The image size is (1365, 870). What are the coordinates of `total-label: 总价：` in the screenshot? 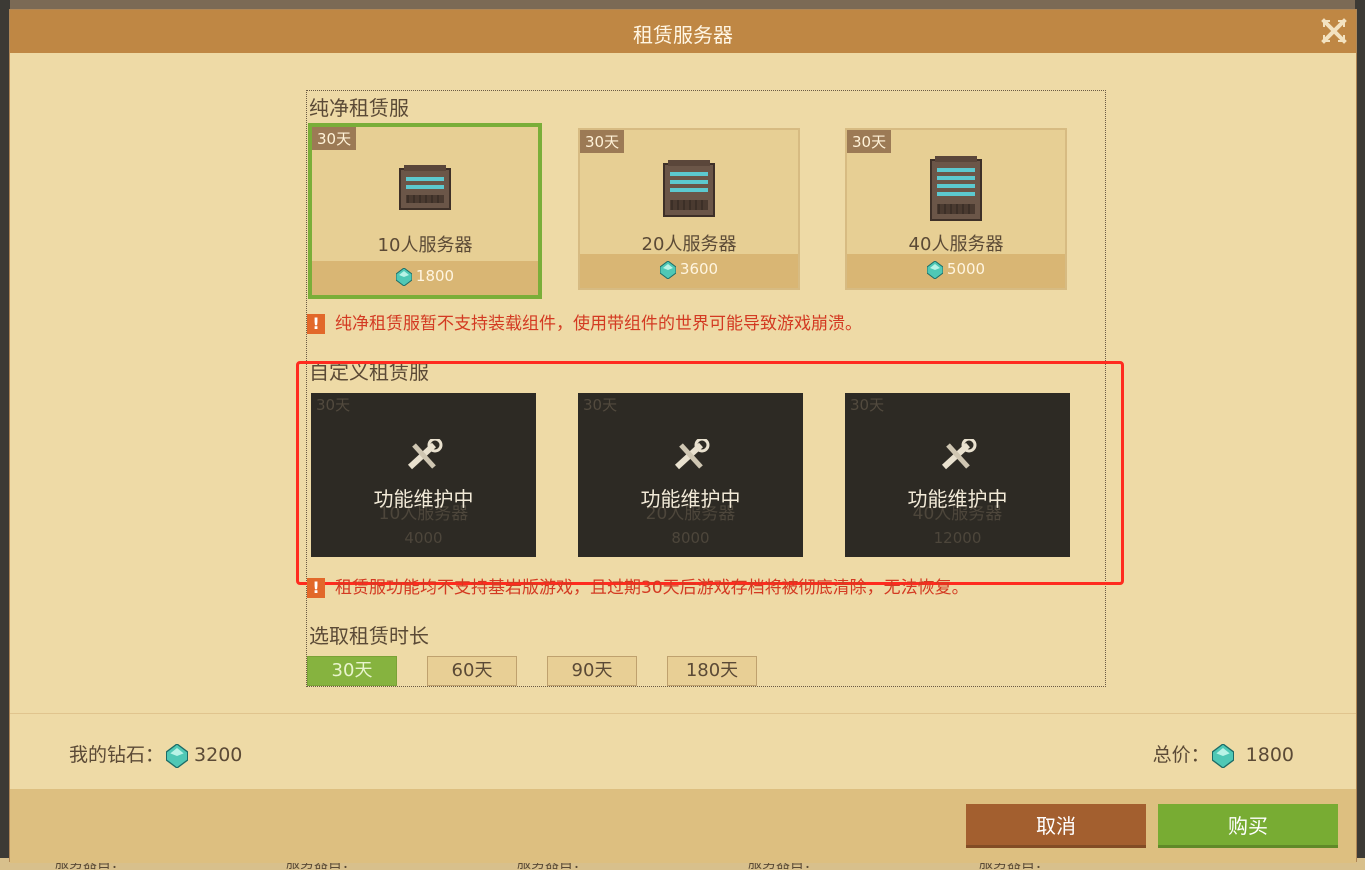 It's located at (1181, 755).